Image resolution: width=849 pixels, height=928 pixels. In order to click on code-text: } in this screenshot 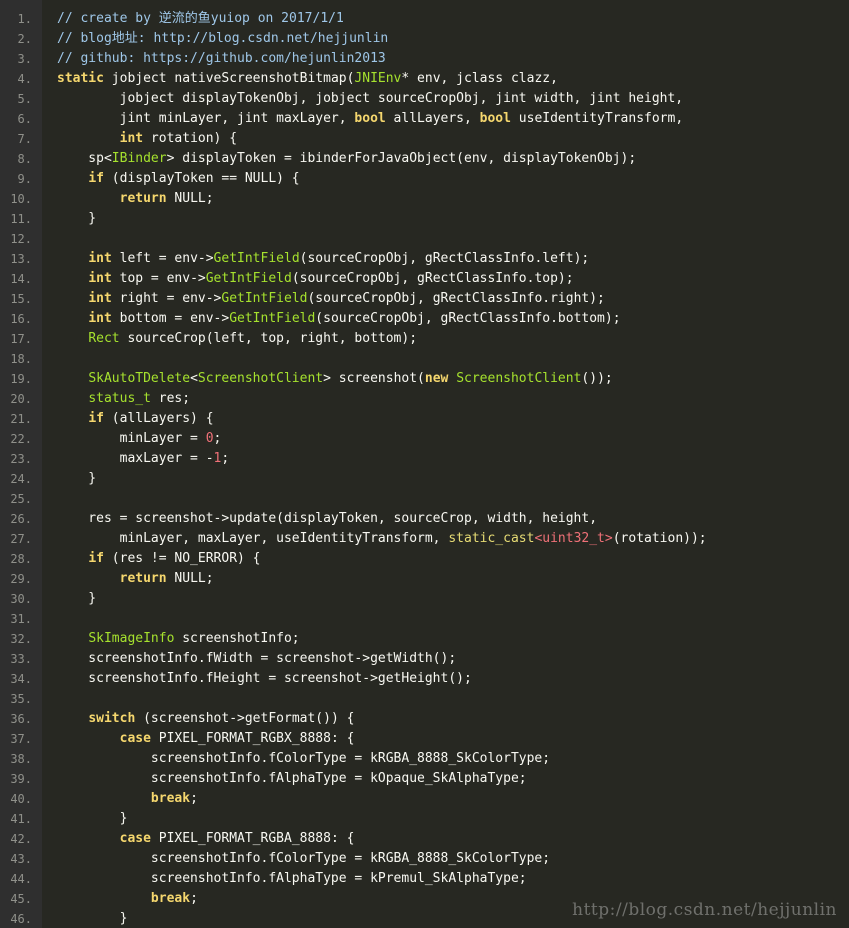, I will do `click(76, 599)`.